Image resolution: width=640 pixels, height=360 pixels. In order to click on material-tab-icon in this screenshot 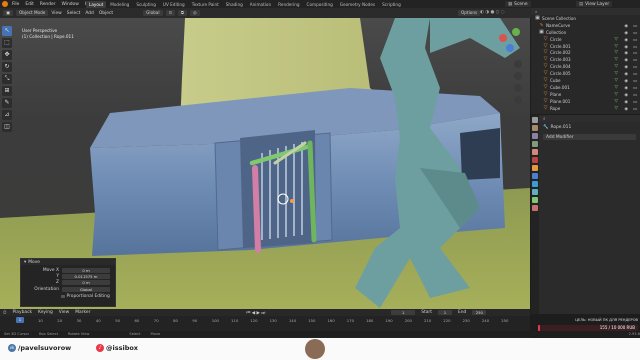, I will do `click(535, 208)`.